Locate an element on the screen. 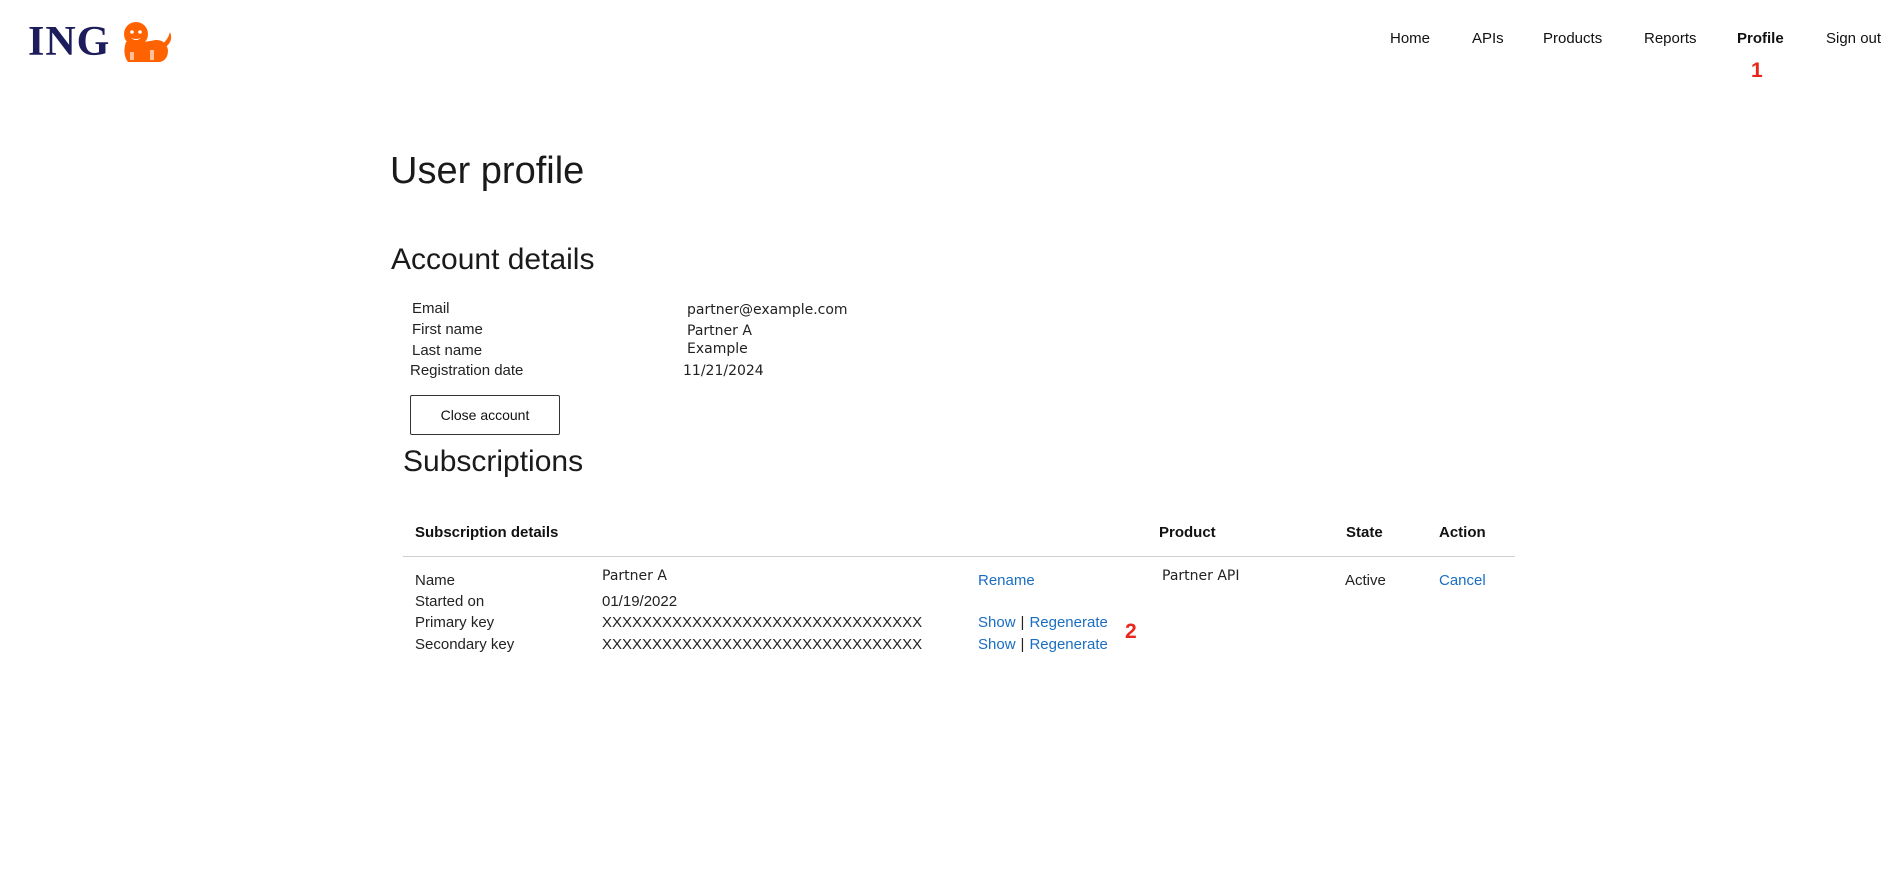 The height and width of the screenshot is (887, 1904). show-secondary-key-link: Show is located at coordinates (997, 644).